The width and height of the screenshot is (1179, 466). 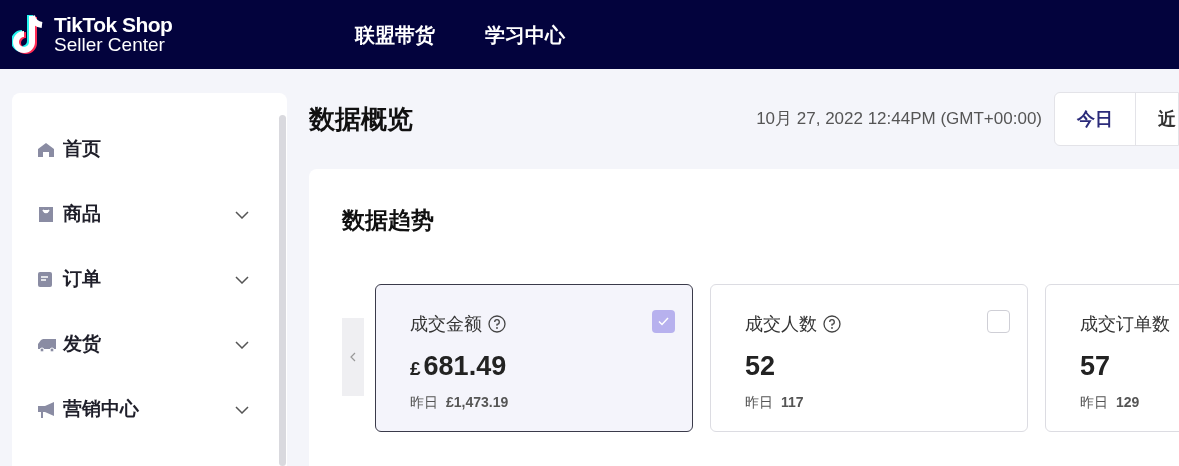 I want to click on home-icon, so click(x=46, y=149).